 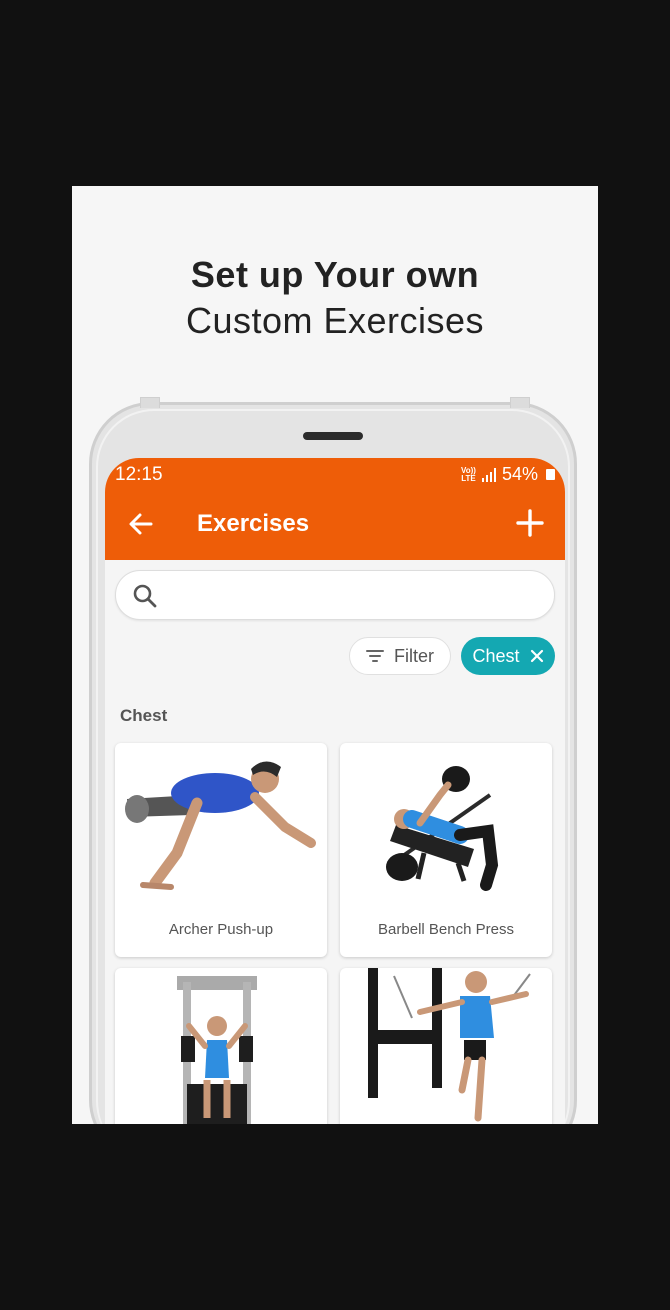 What do you see at coordinates (335, 509) in the screenshot?
I see `app-bar: 12:15 Vo)) LTE 54% Exercises` at bounding box center [335, 509].